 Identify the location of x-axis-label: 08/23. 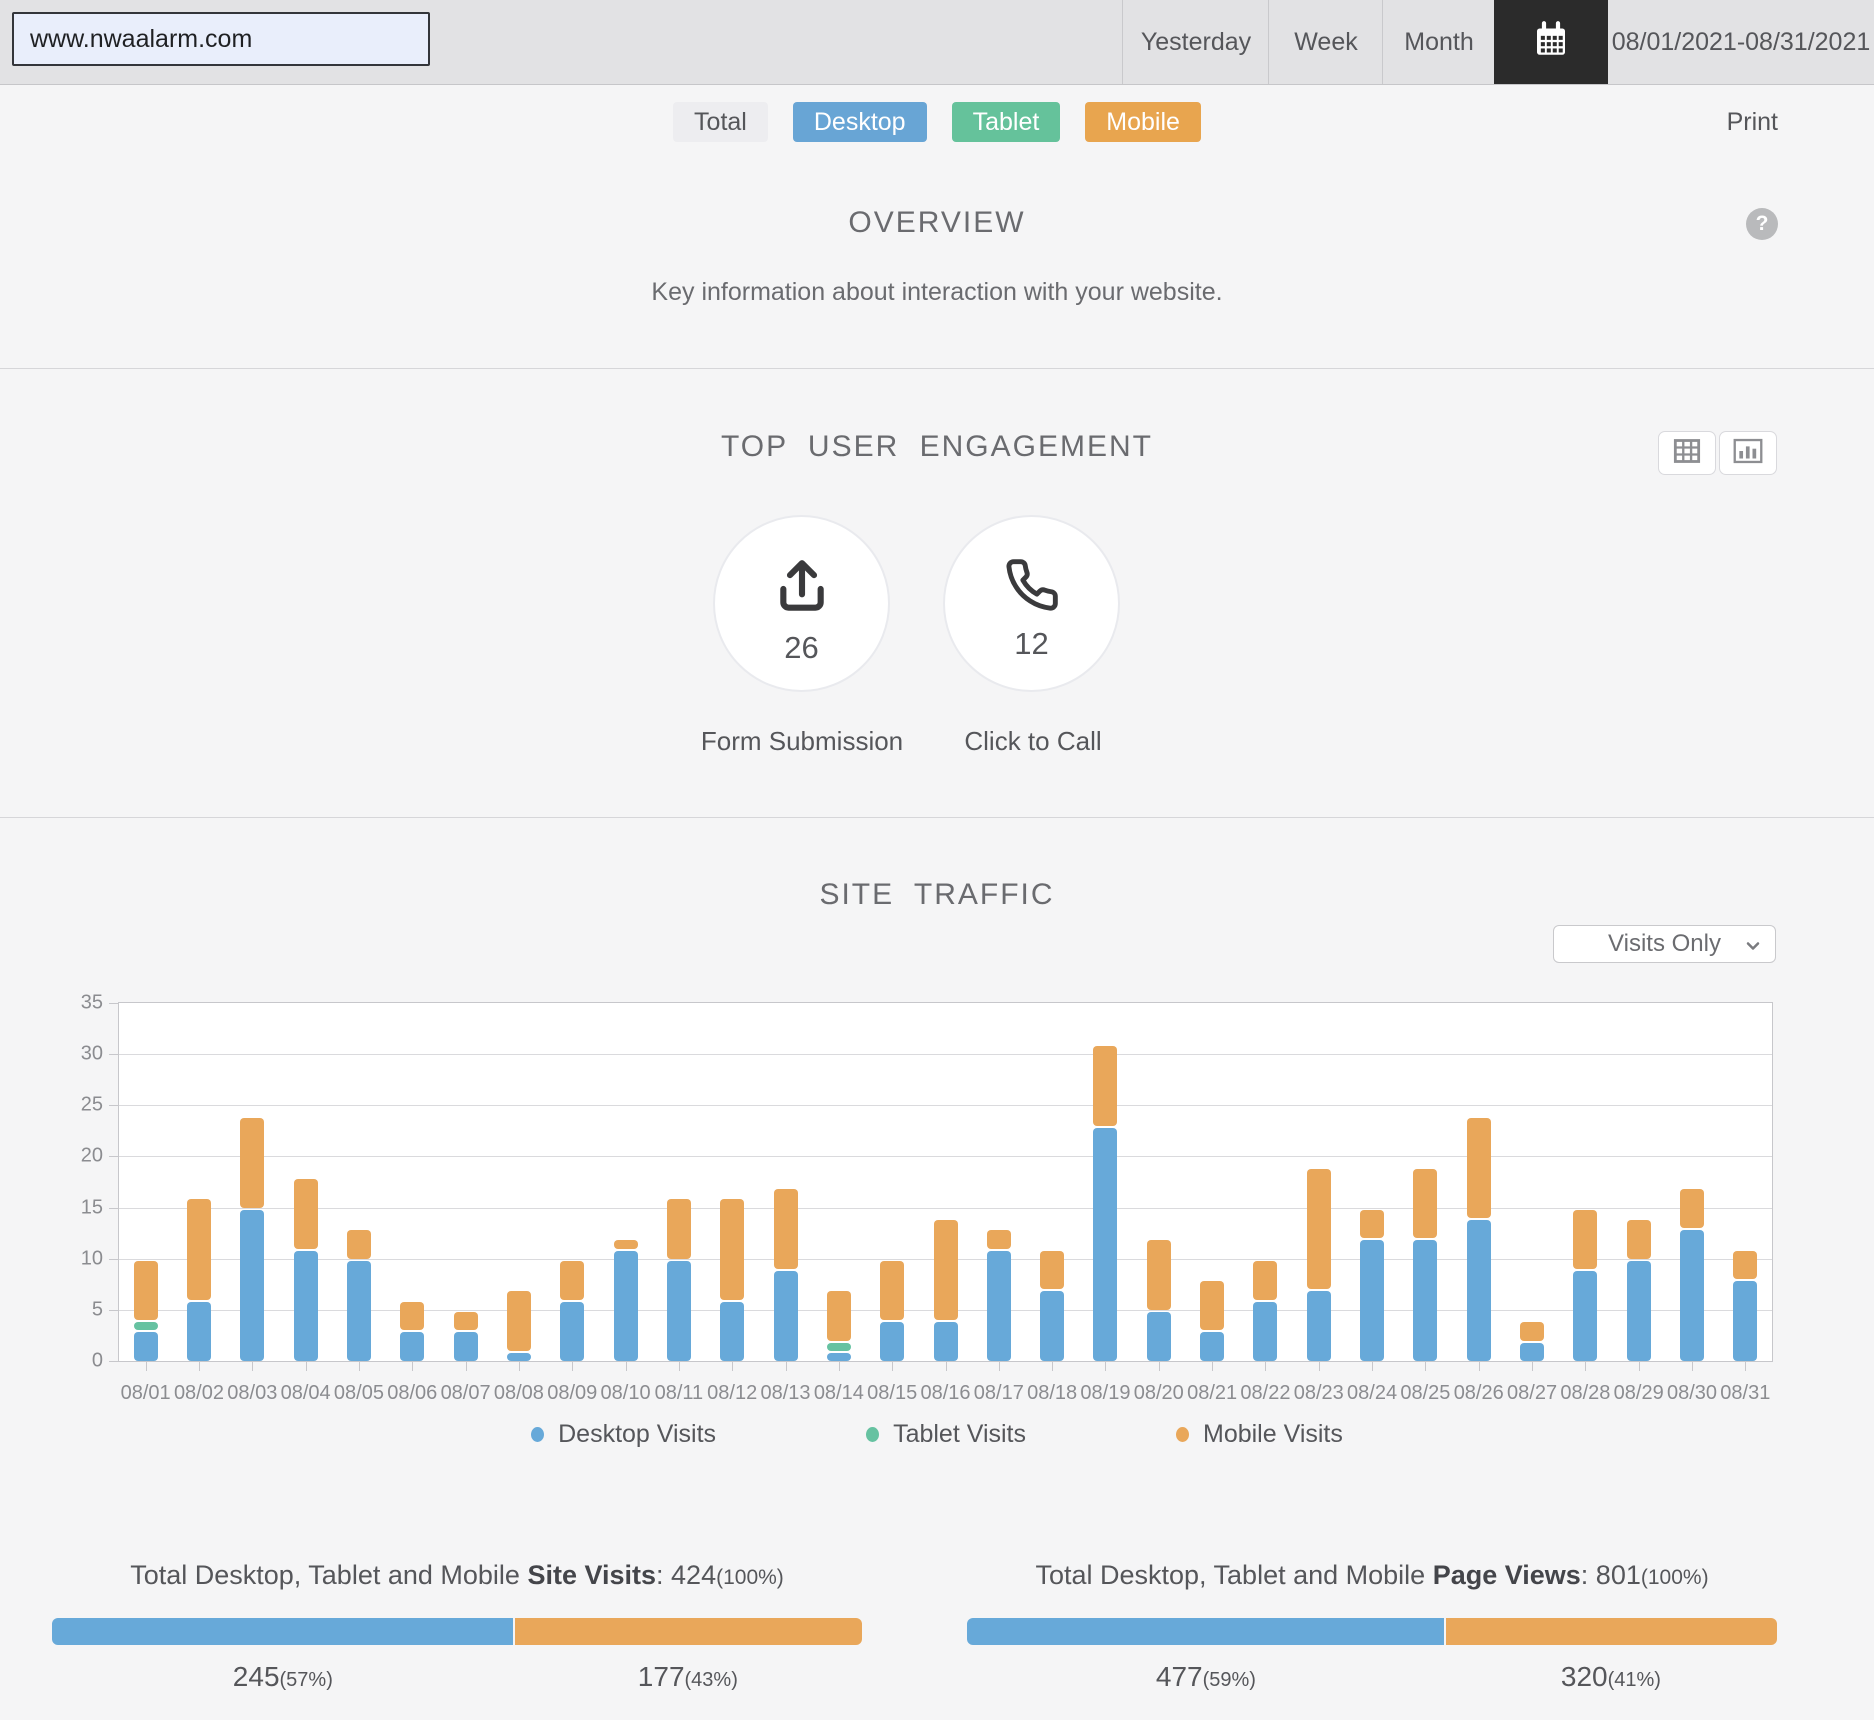
(1318, 1393).